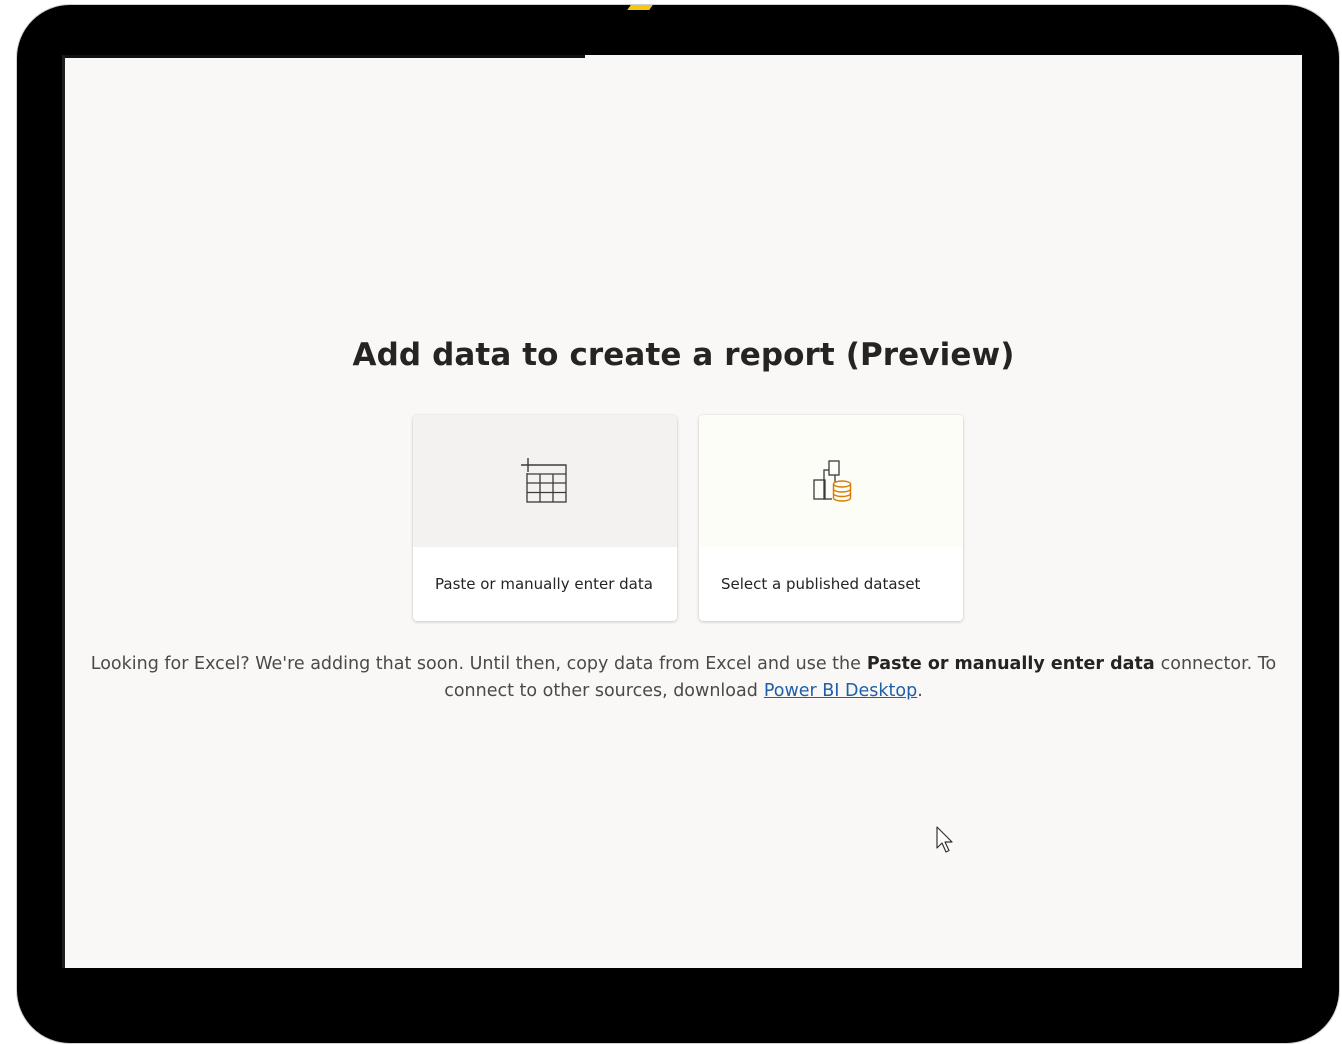  What do you see at coordinates (920, 691) in the screenshot?
I see `info-text-after: .` at bounding box center [920, 691].